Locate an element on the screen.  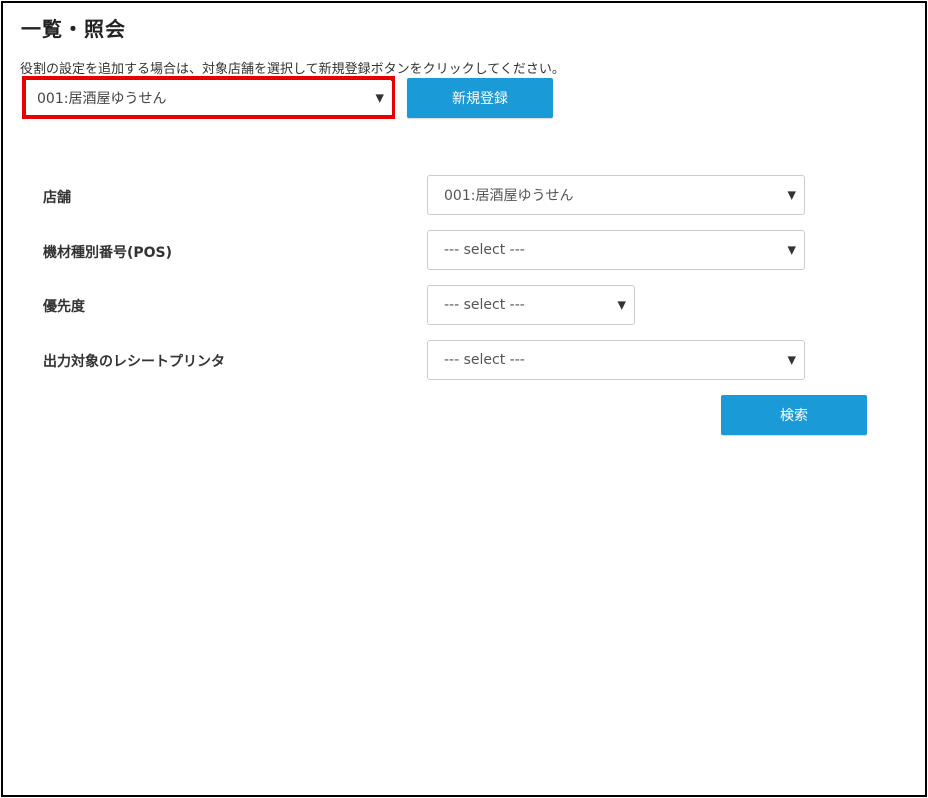
page-title: 一覧・照会 is located at coordinates (73, 29).